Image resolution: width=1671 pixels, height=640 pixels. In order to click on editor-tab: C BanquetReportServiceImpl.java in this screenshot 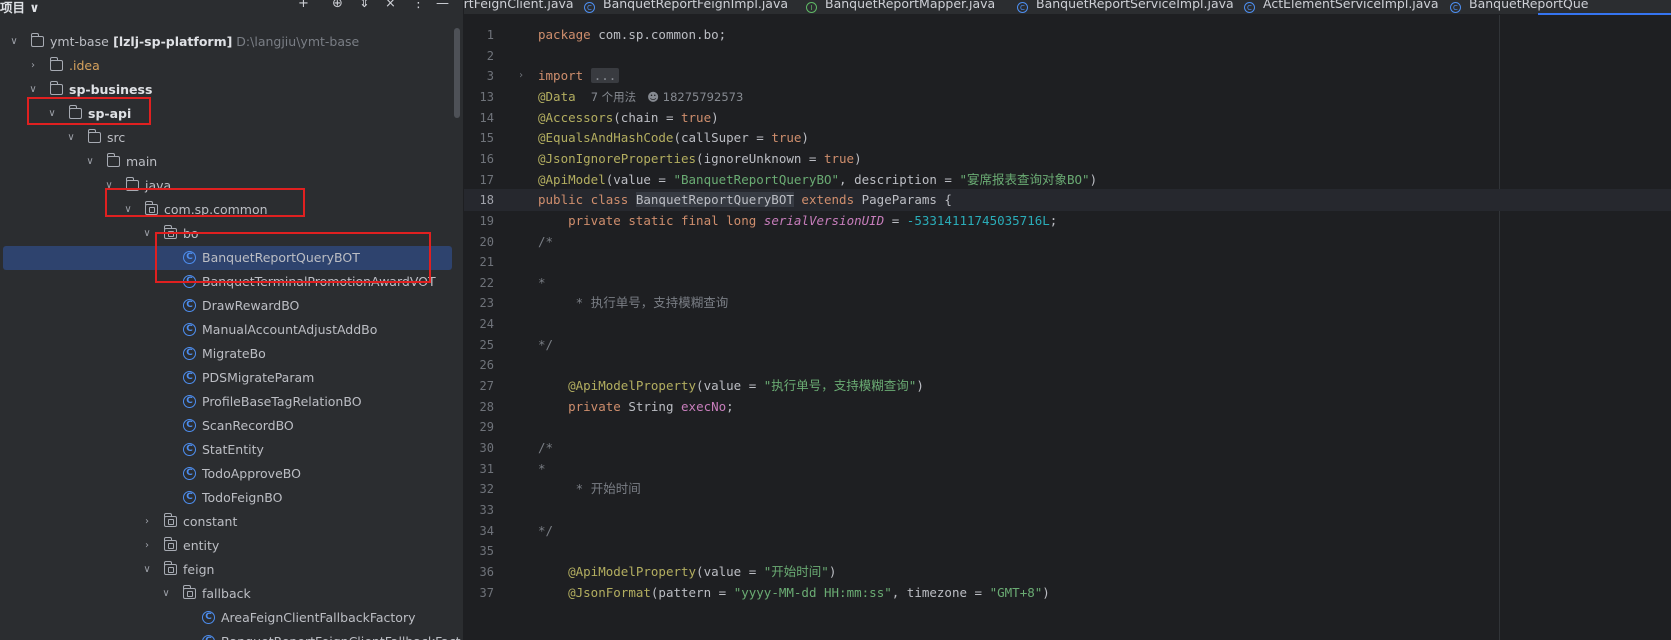, I will do `click(1125, 6)`.